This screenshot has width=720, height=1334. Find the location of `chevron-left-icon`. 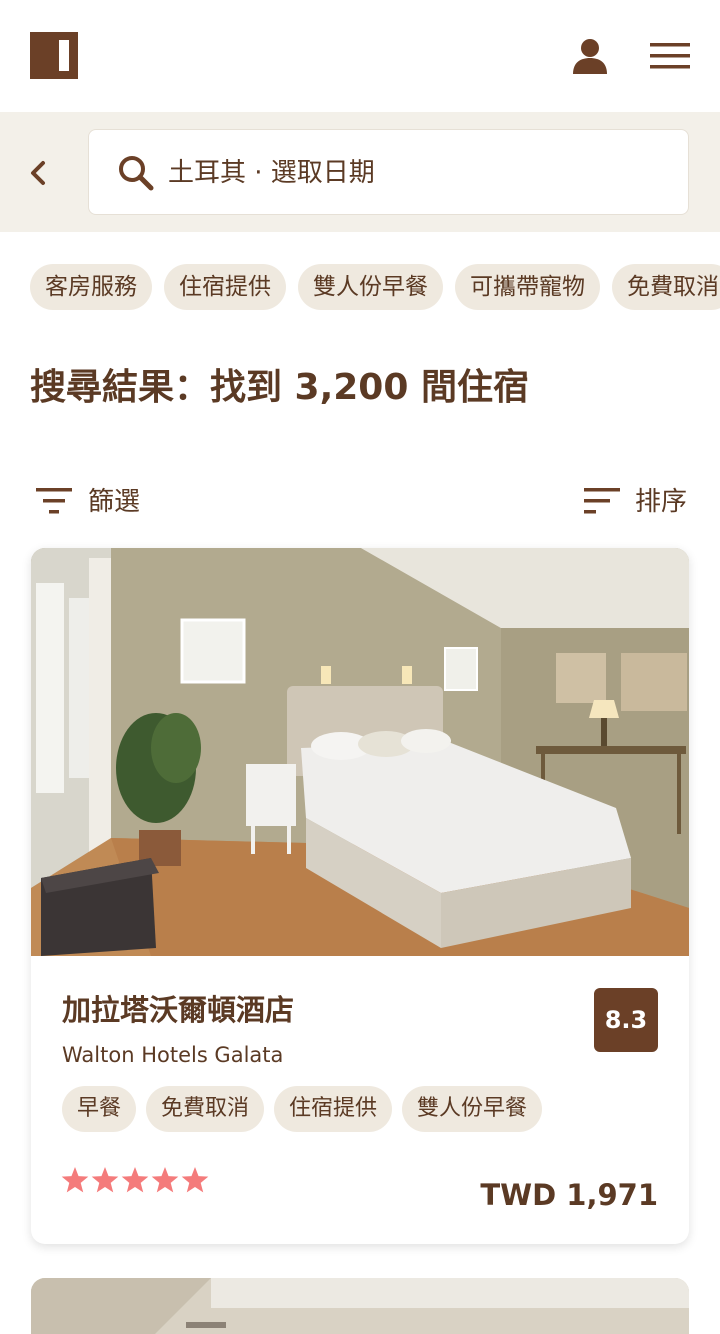

chevron-left-icon is located at coordinates (38, 173).